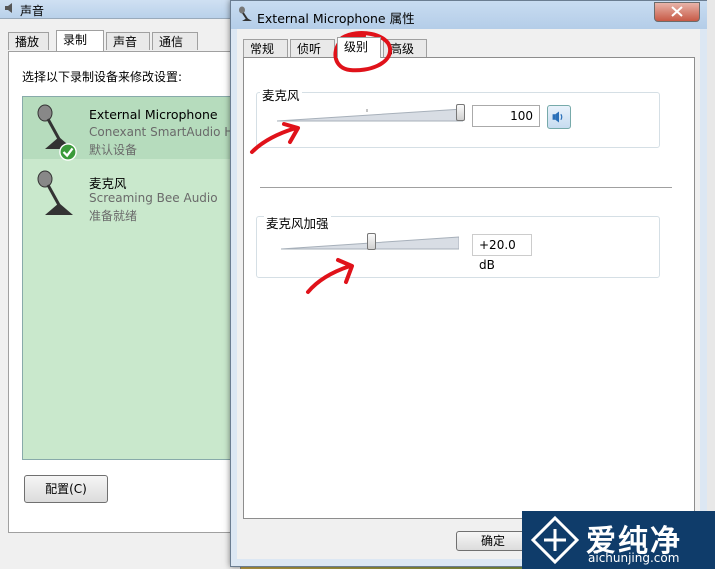 The height and width of the screenshot is (569, 715). I want to click on logo-url: aichunjing.com, so click(634, 558).